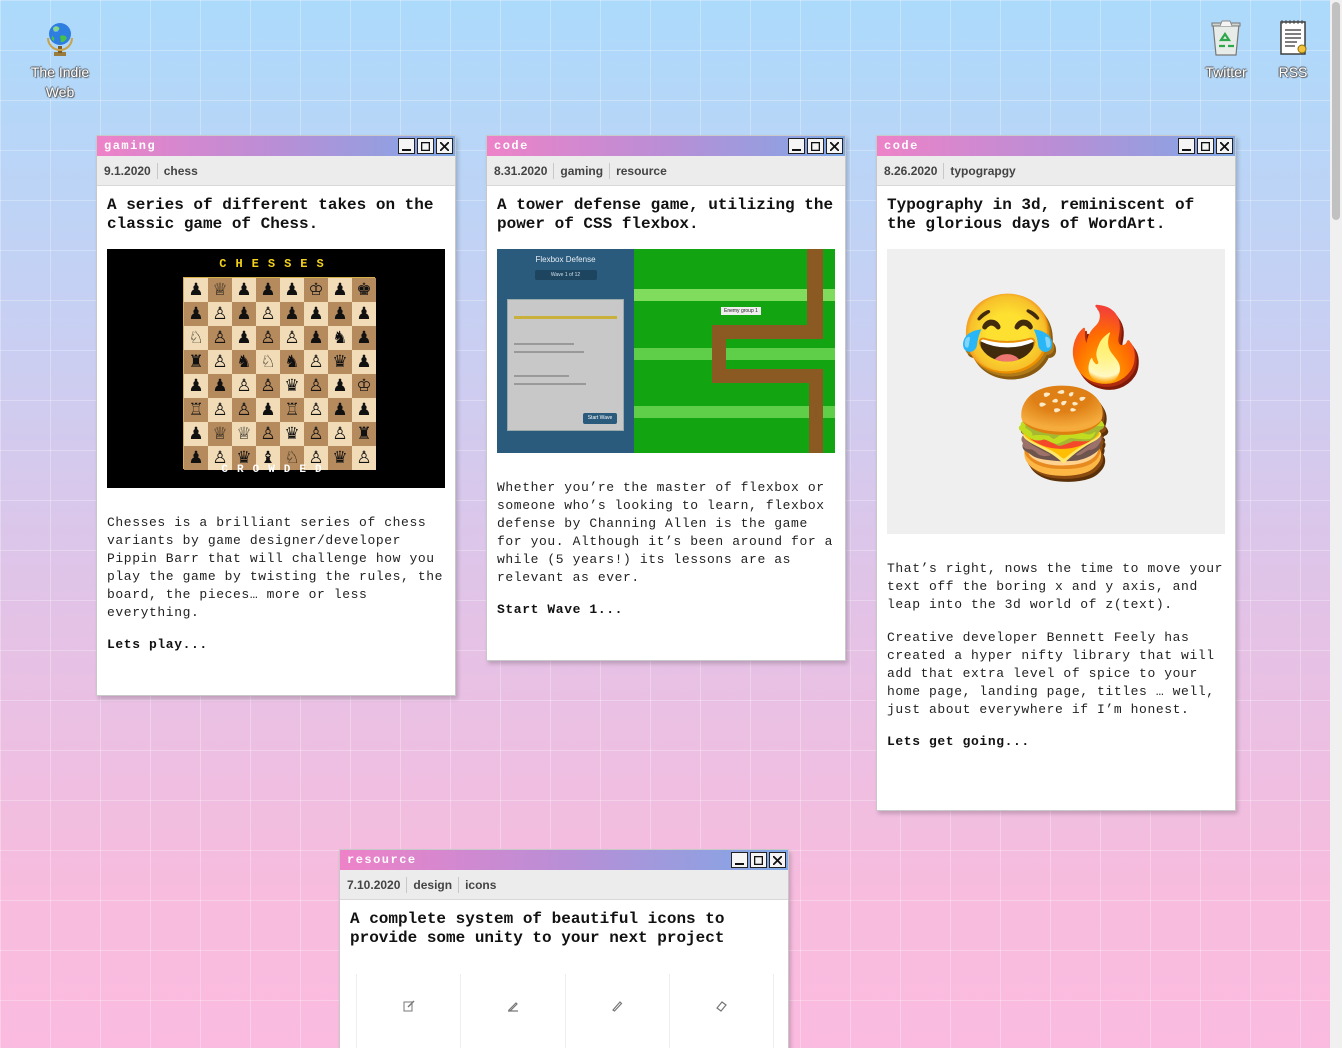  I want to click on tag-chess: chess, so click(180, 170).